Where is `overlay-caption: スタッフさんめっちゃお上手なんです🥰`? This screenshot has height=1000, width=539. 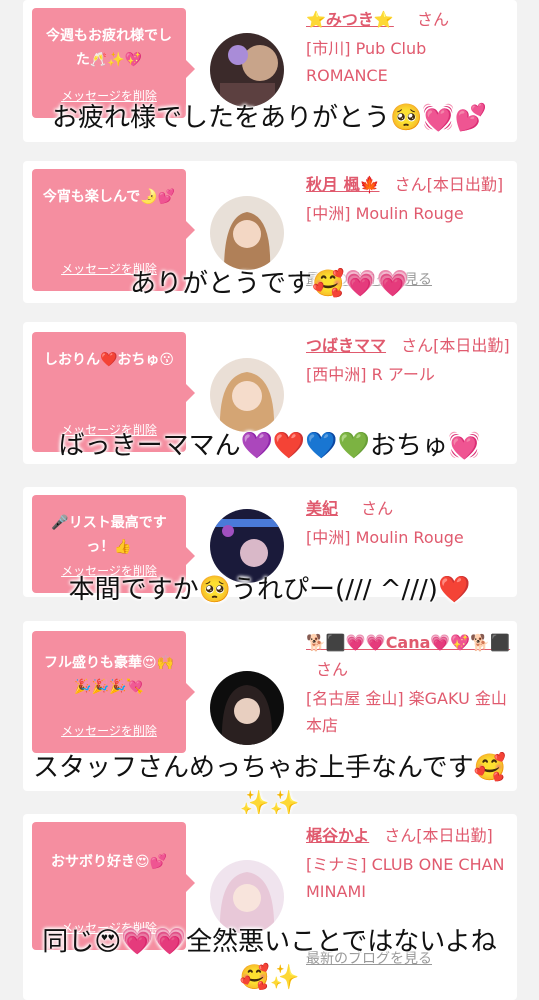 overlay-caption: スタッフさんめっちゃお上手なんです🥰 is located at coordinates (269, 768).